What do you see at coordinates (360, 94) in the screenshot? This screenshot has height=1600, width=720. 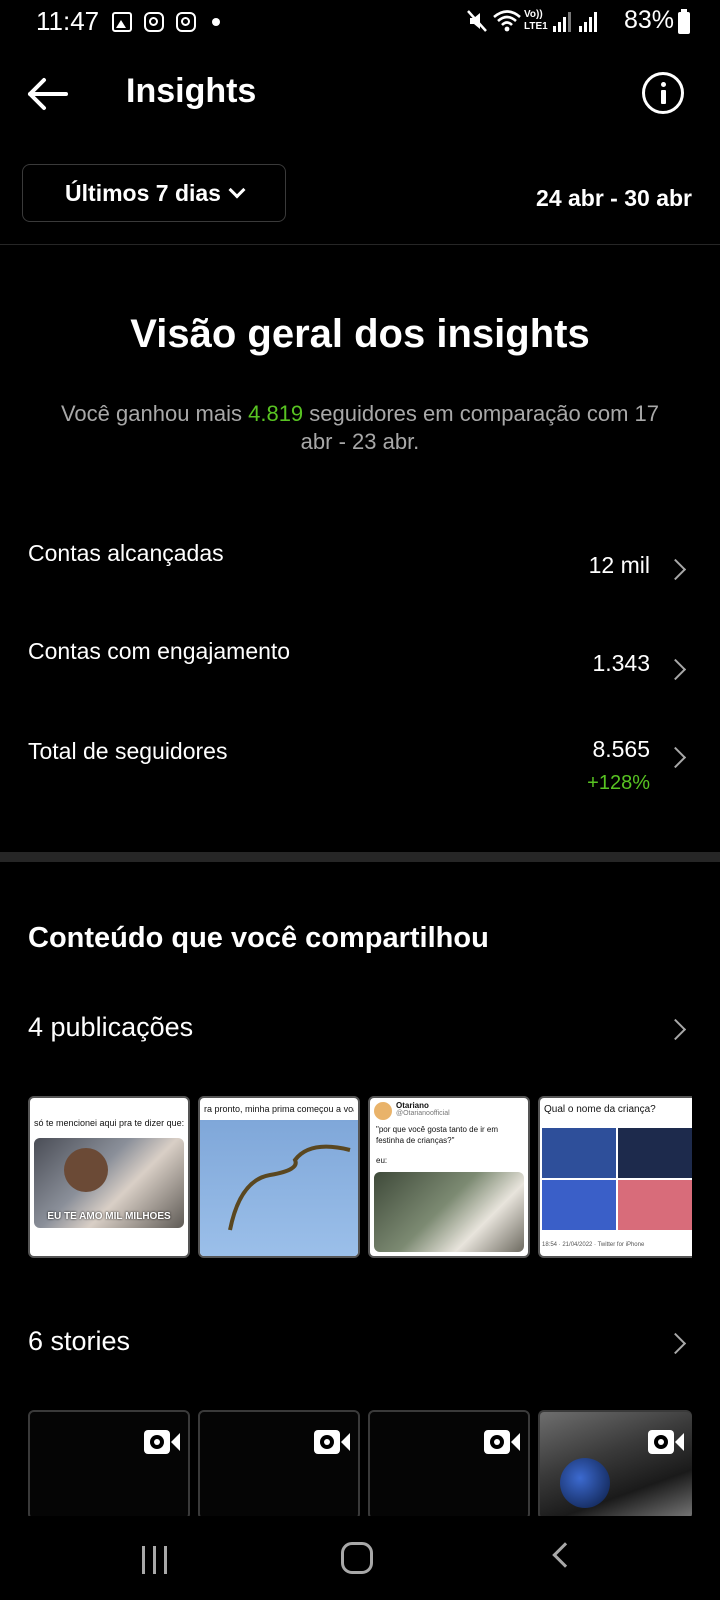 I see `app-header: Insights` at bounding box center [360, 94].